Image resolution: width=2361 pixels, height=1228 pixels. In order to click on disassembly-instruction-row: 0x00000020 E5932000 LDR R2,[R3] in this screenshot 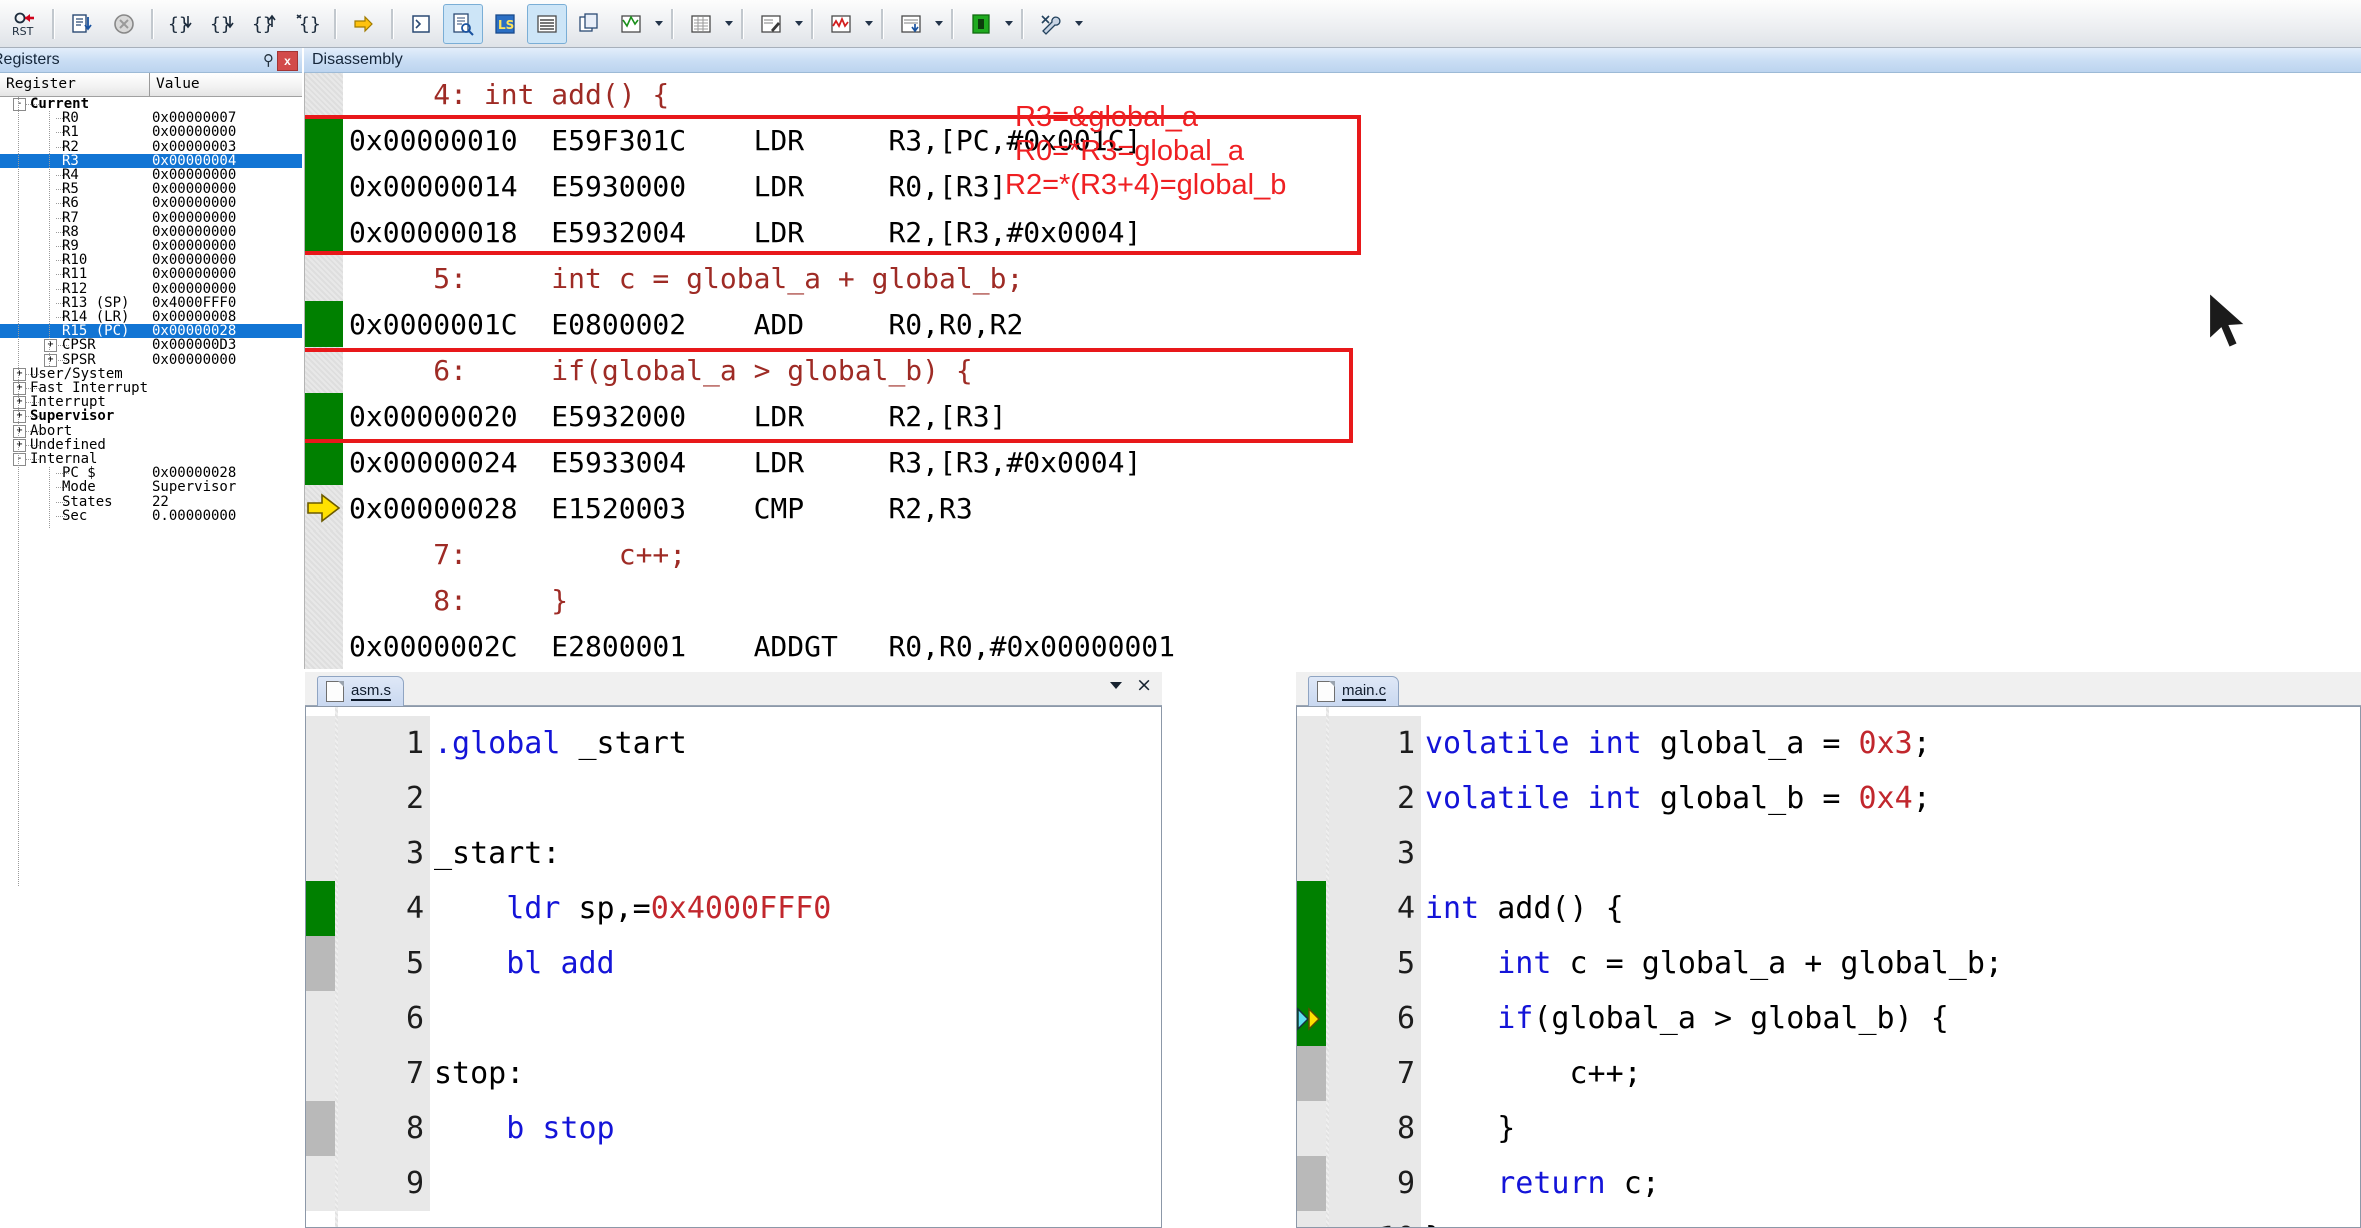, I will do `click(1333, 416)`.